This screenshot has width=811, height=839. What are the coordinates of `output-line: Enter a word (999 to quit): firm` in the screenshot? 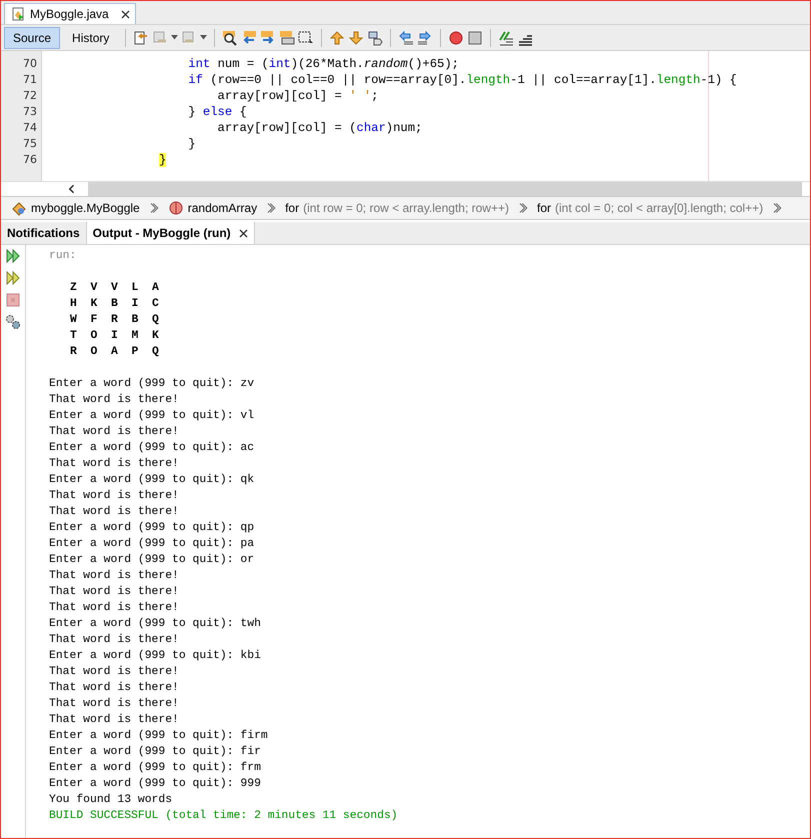 It's located at (159, 736).